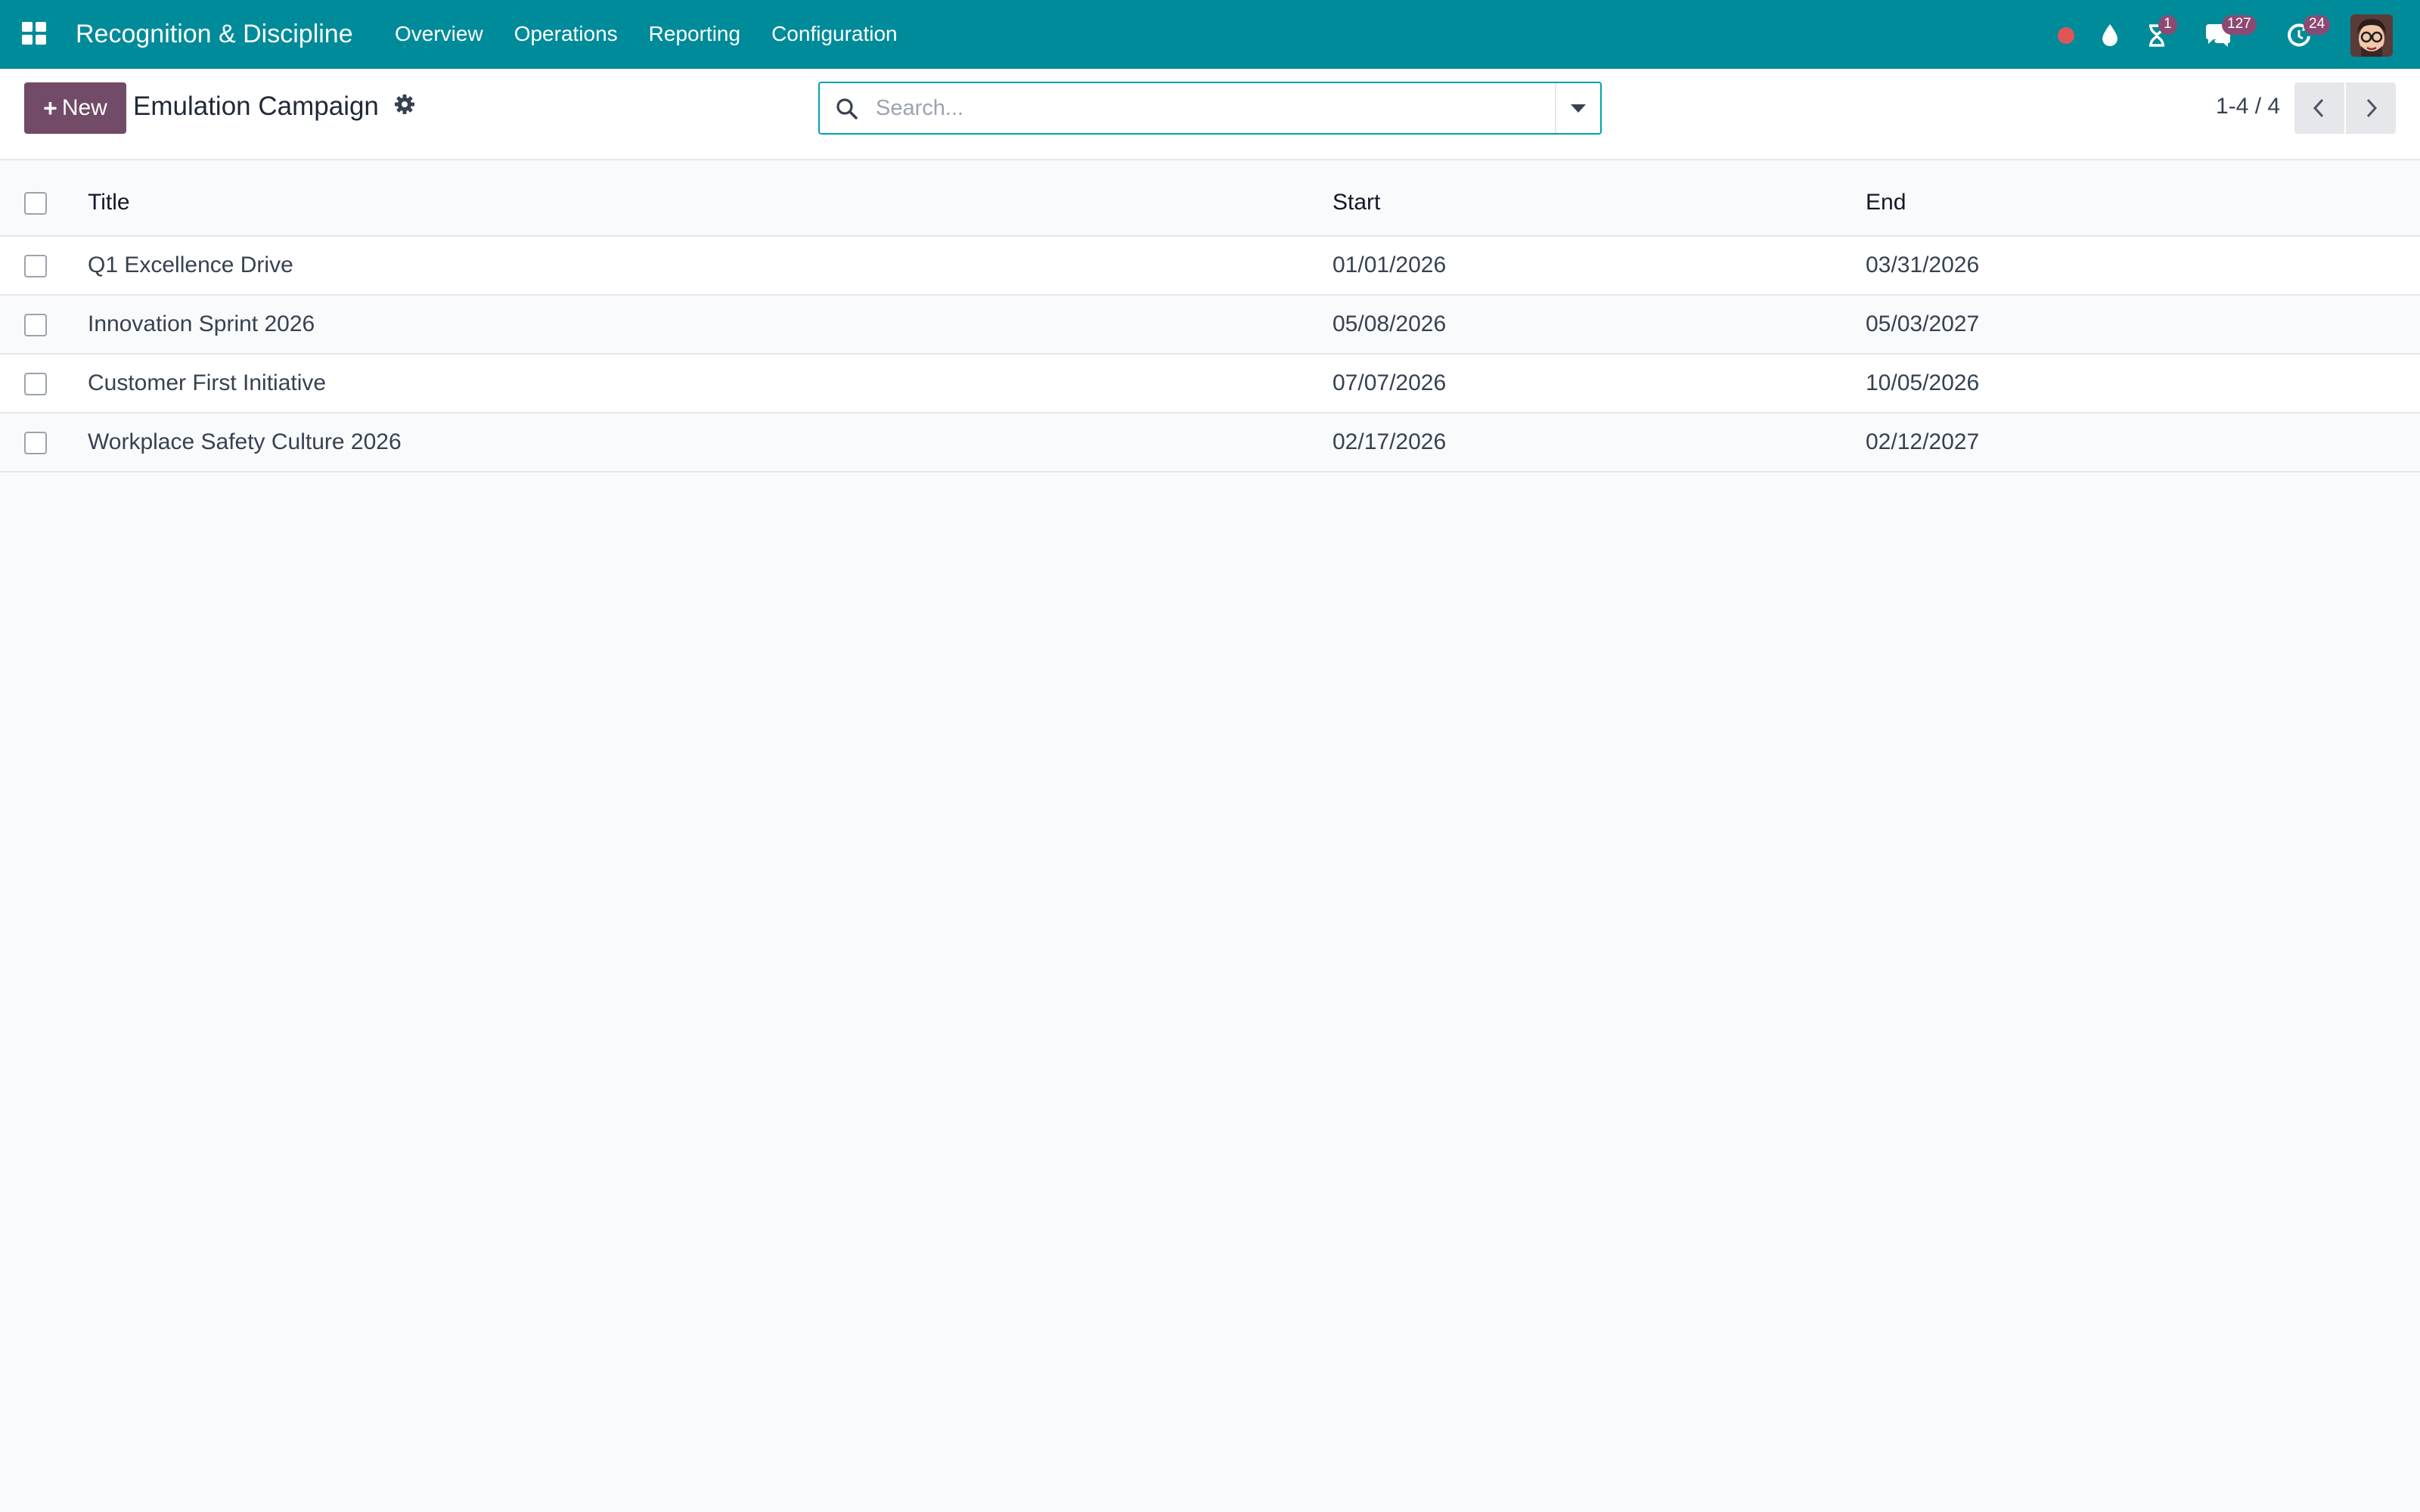 The height and width of the screenshot is (1512, 2420). Describe the element at coordinates (84, 107) in the screenshot. I see `new-button-label: New` at that location.